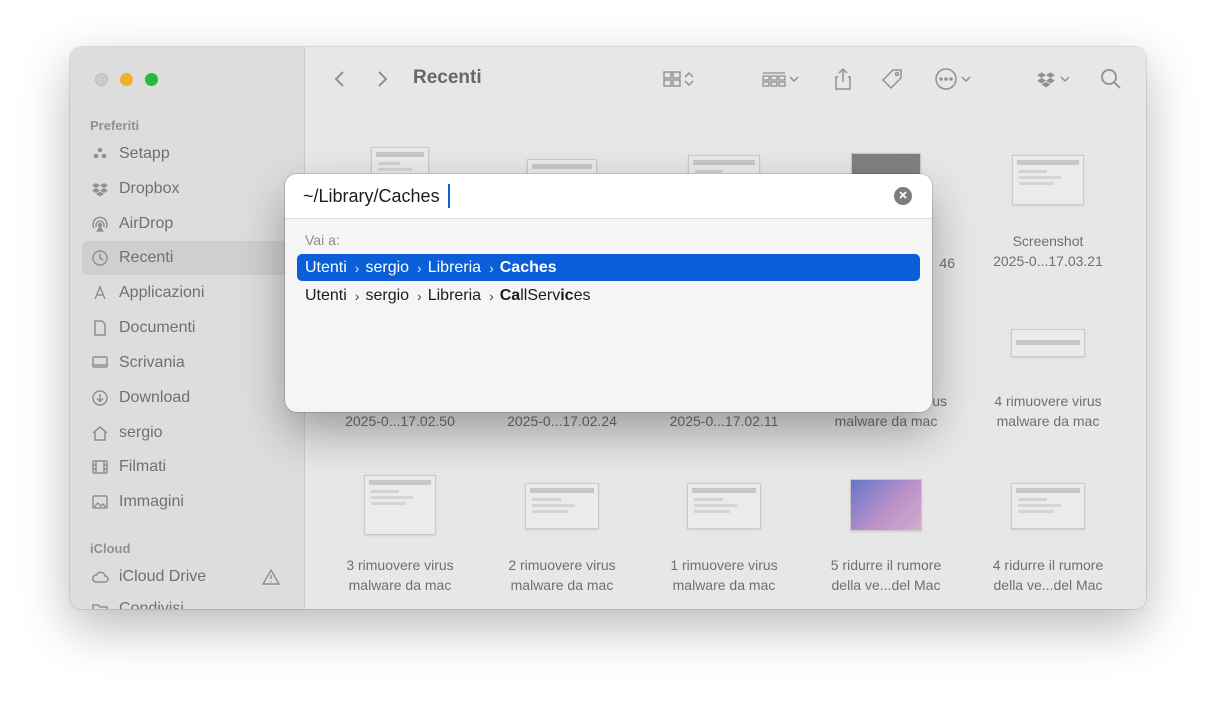 The image size is (1216, 702). I want to click on match-part: ic, so click(567, 295).